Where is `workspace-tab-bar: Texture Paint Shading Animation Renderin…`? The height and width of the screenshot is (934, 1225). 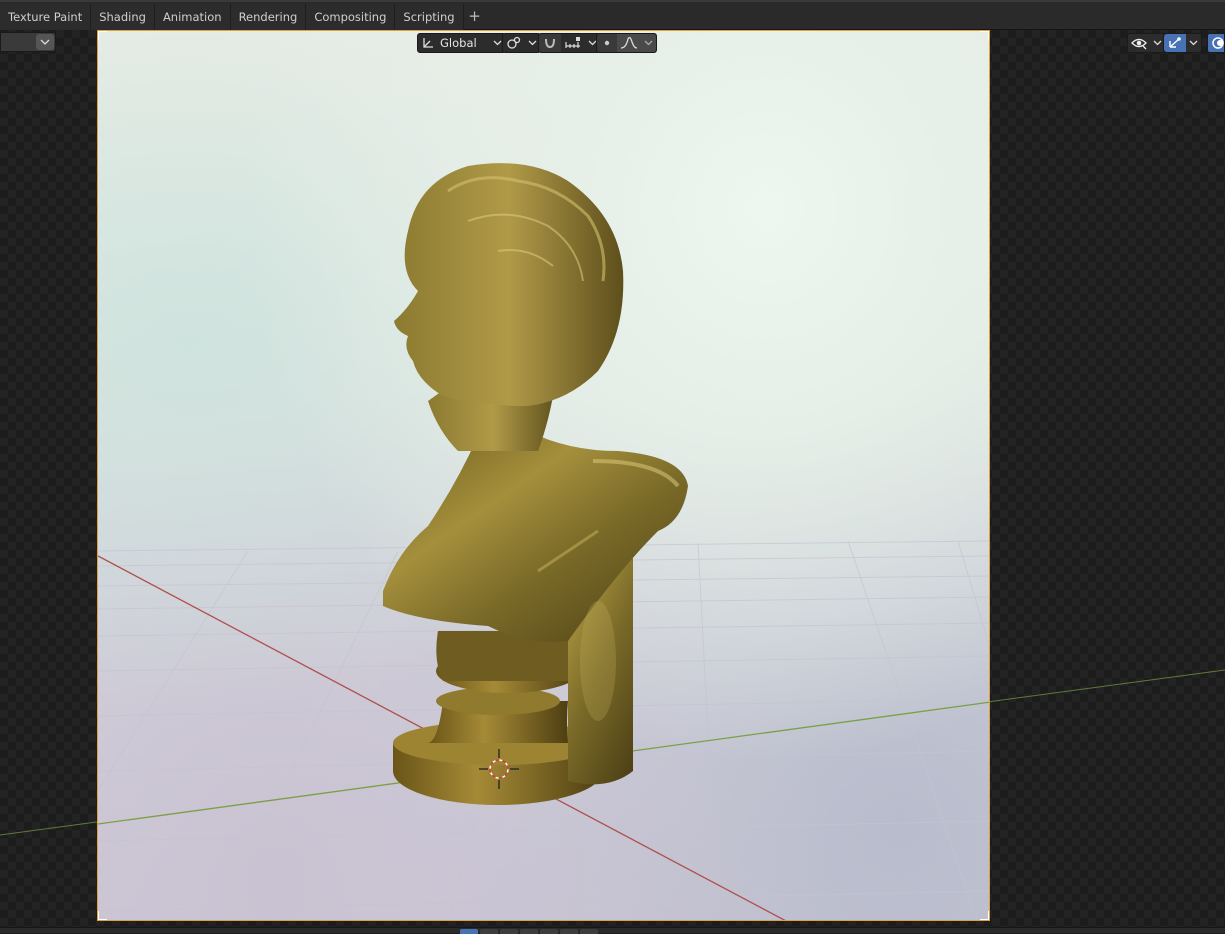 workspace-tab-bar: Texture Paint Shading Animation Renderin… is located at coordinates (612, 15).